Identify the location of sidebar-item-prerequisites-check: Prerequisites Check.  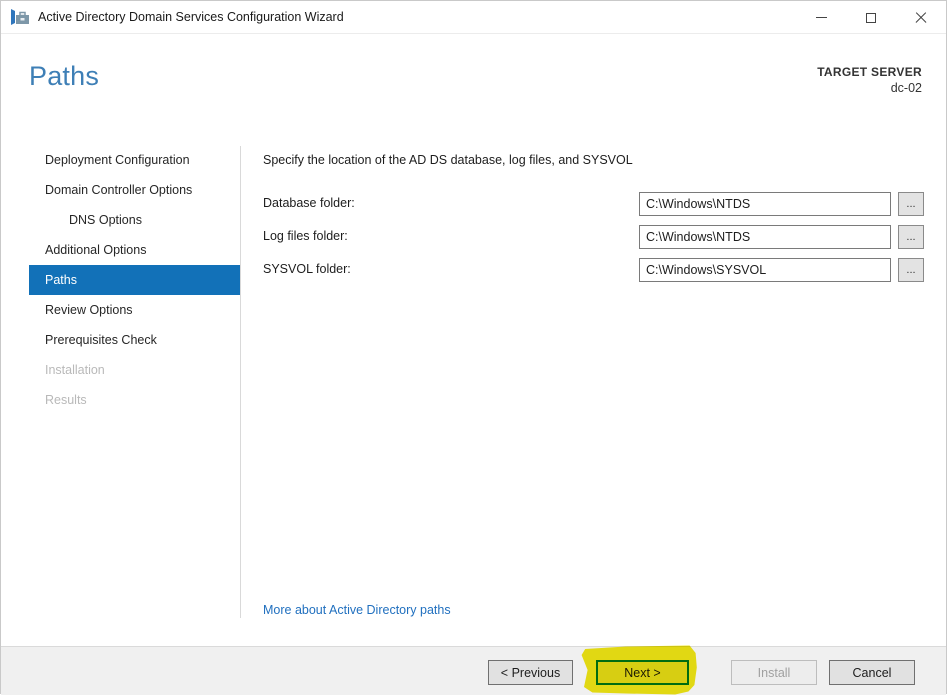
(134, 340).